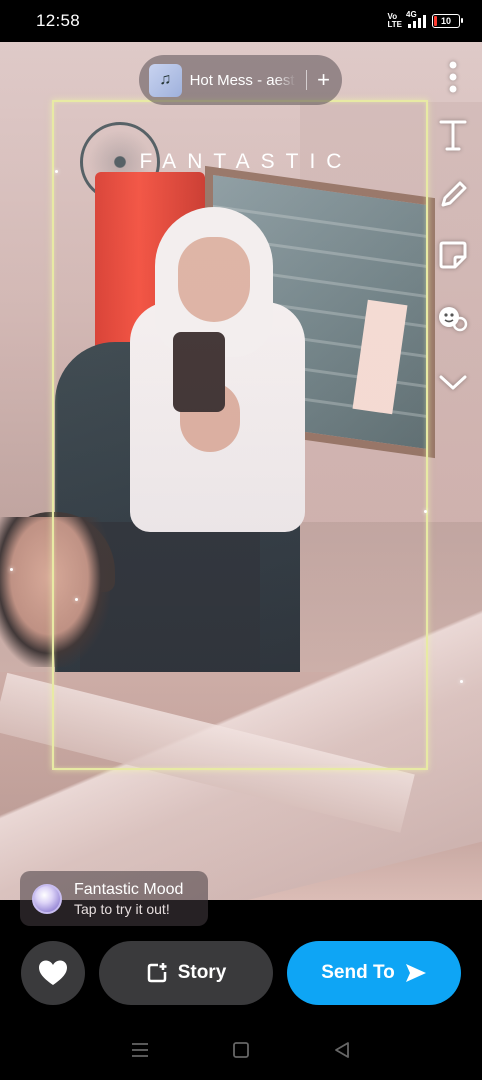  I want to click on menu-icon, so click(140, 1050).